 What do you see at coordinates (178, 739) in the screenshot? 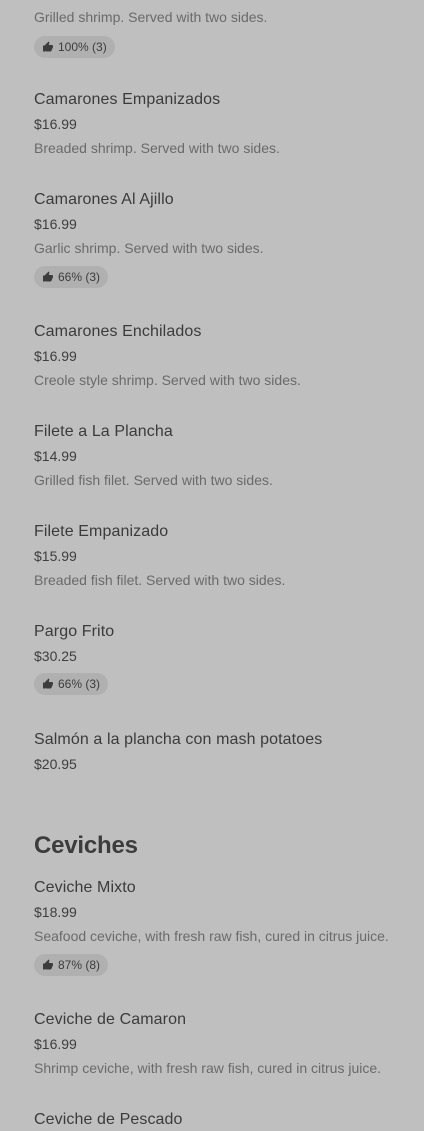
I see `item-name: Salmón a la plancha con mash potatoes` at bounding box center [178, 739].